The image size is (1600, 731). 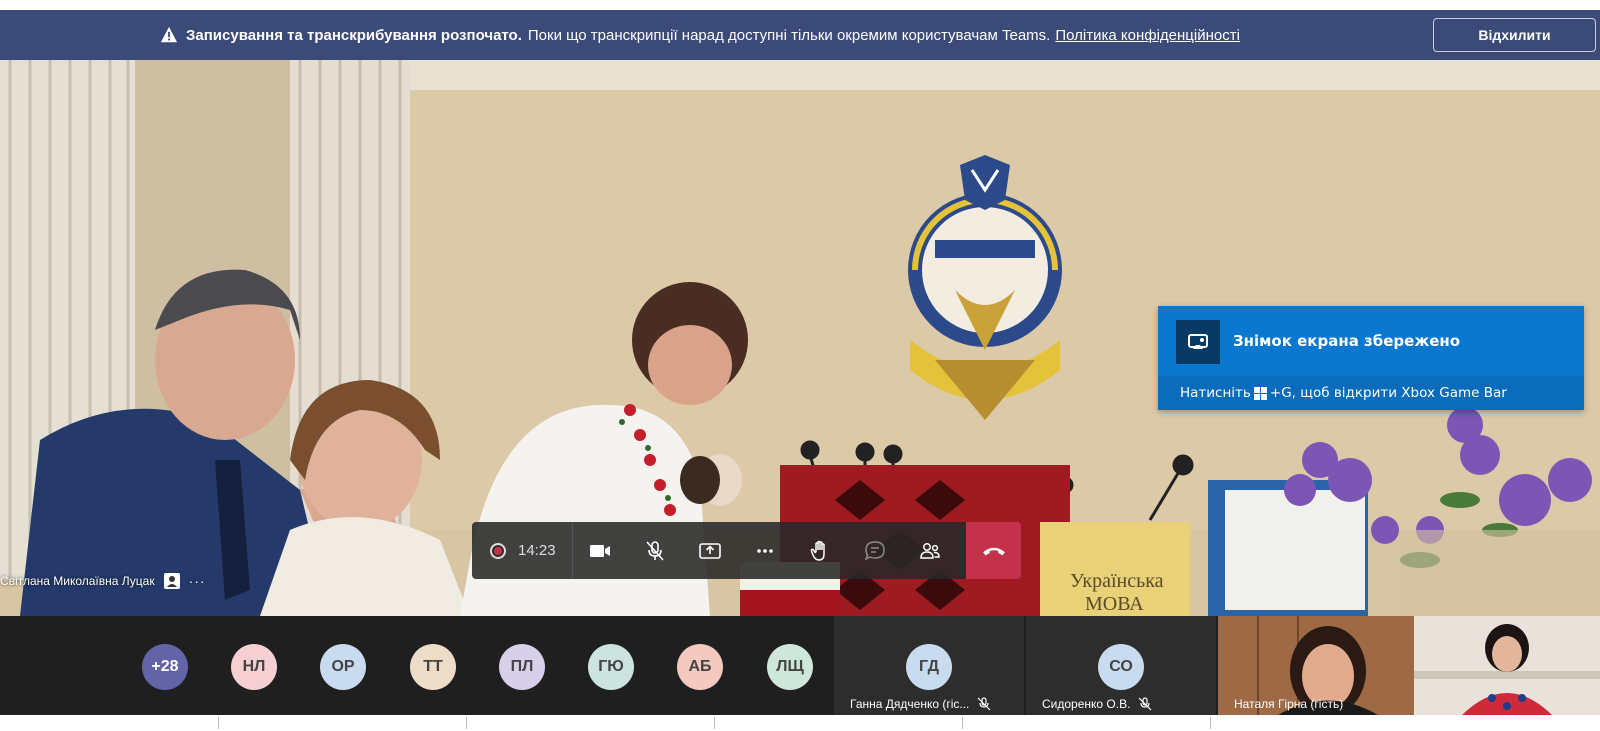 I want to click on windows-key-icon, so click(x=1260, y=393).